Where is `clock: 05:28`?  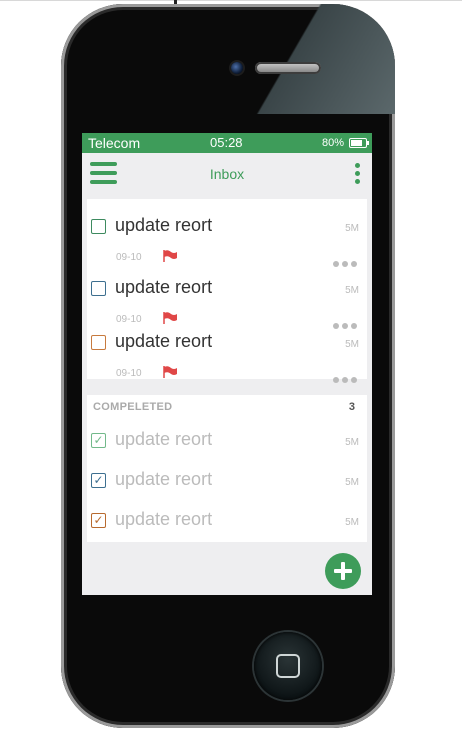
clock: 05:28 is located at coordinates (226, 142).